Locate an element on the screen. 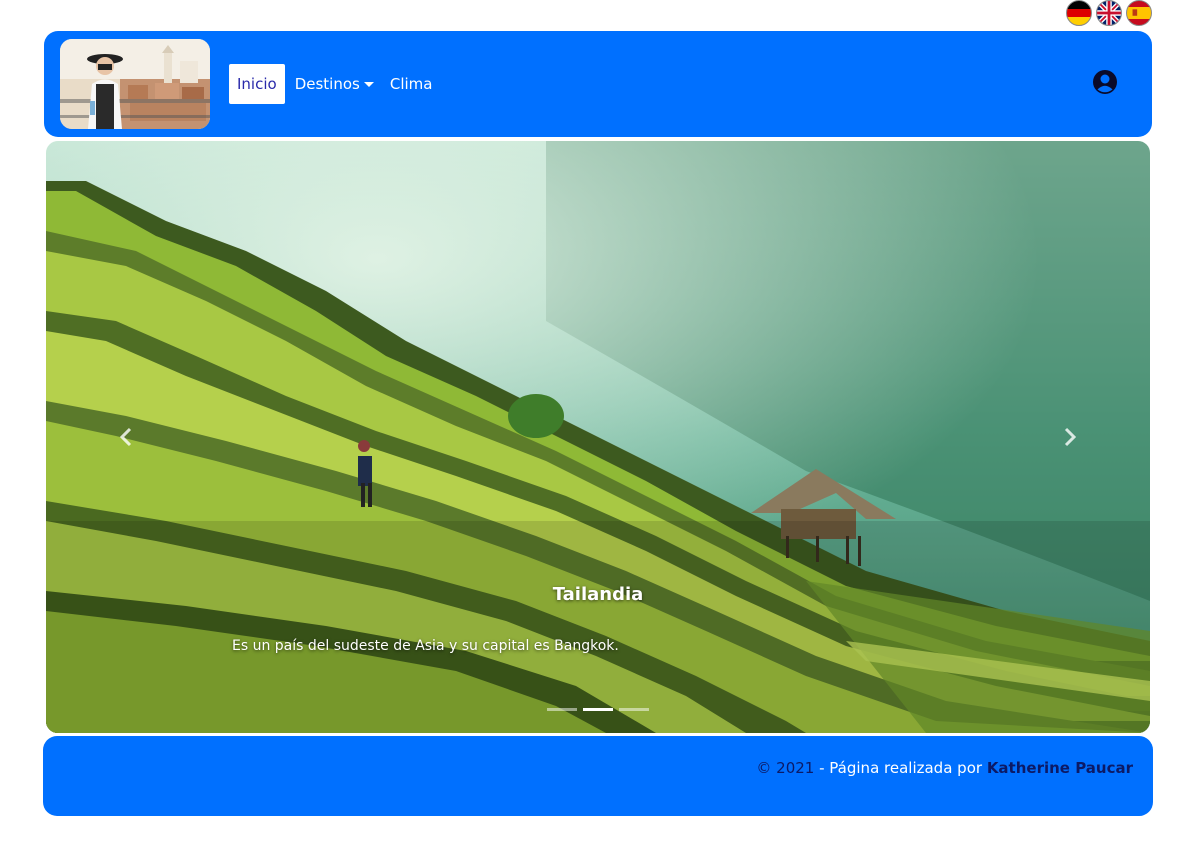 The width and height of the screenshot is (1188, 850). nav-inicio: Inicio is located at coordinates (257, 84).